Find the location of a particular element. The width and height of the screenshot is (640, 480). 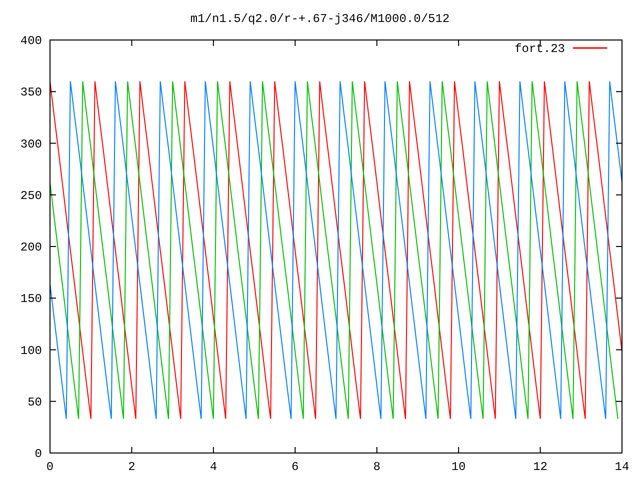

y-tick-label: 250 is located at coordinates (31, 195).